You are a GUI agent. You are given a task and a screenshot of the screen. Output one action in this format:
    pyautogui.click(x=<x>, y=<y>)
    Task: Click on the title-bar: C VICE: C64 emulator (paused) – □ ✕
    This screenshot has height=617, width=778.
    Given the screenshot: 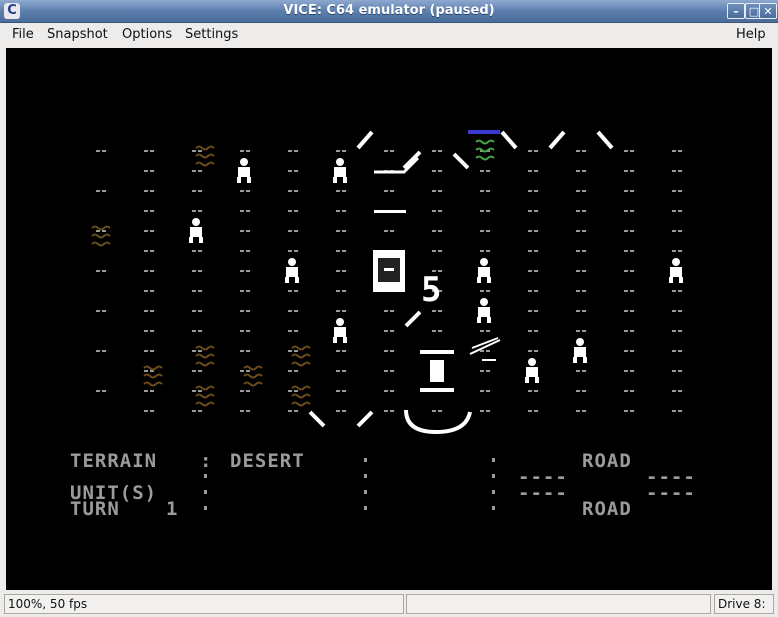 What is the action you would take?
    pyautogui.click(x=389, y=11)
    